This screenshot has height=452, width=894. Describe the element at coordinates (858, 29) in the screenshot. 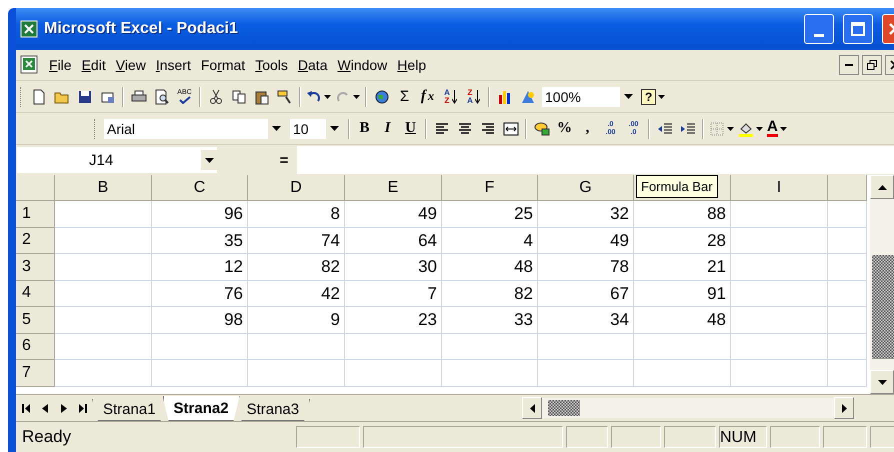

I see `maximize-button` at that location.